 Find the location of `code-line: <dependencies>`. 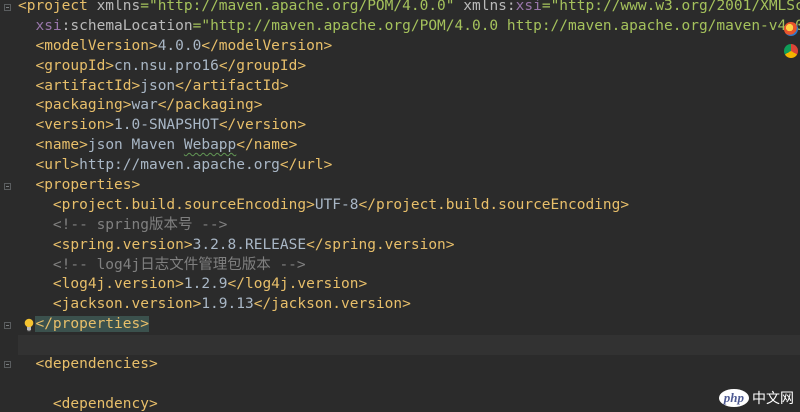

code-line: <dependencies> is located at coordinates (409, 365).